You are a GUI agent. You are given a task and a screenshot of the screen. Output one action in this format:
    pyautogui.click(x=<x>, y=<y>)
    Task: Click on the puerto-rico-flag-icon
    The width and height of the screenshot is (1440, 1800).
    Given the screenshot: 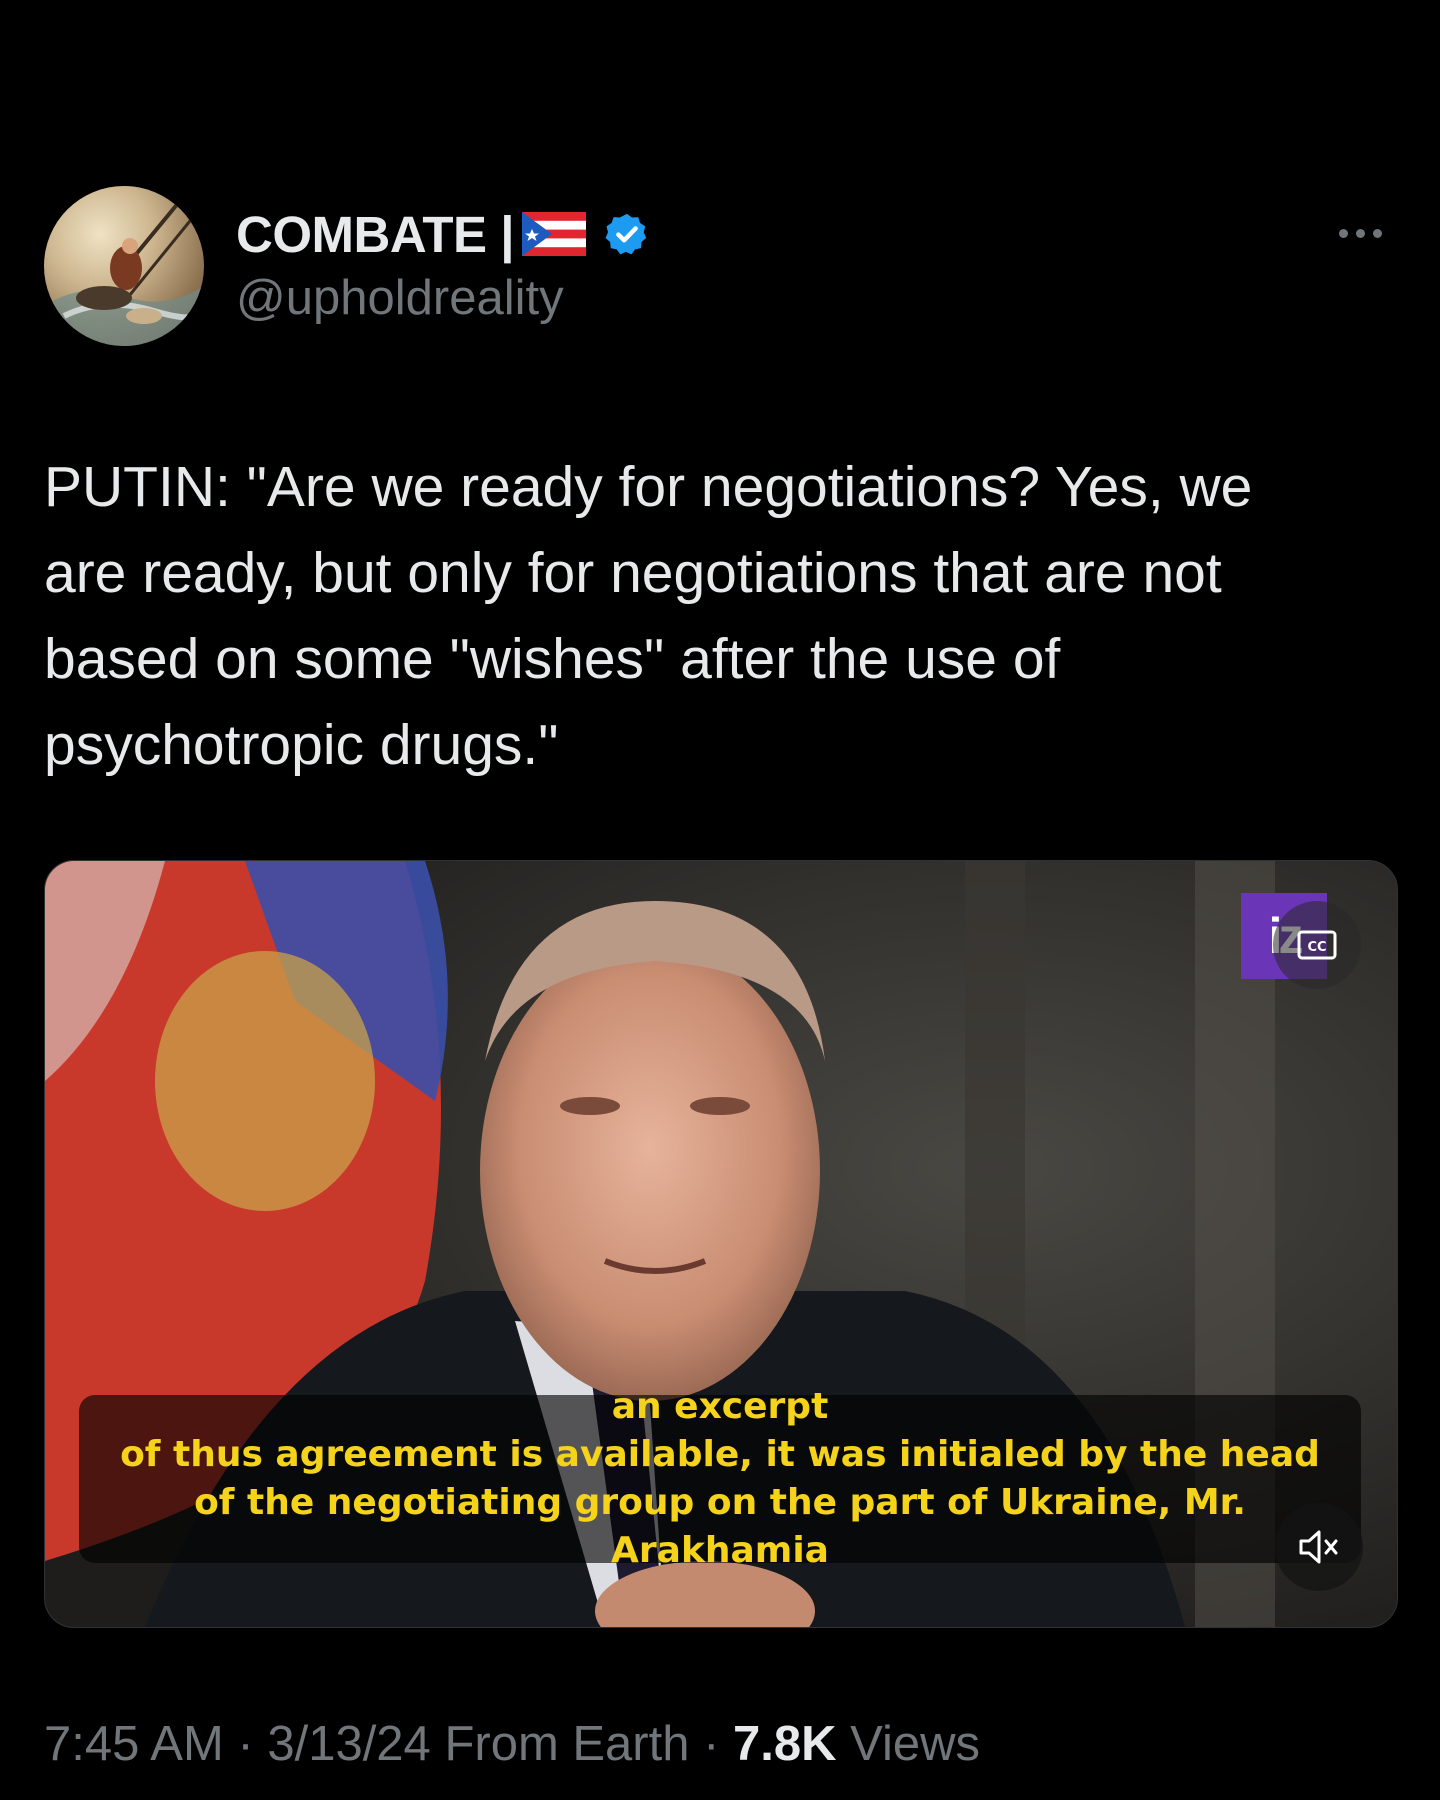 What is the action you would take?
    pyautogui.click(x=553, y=234)
    